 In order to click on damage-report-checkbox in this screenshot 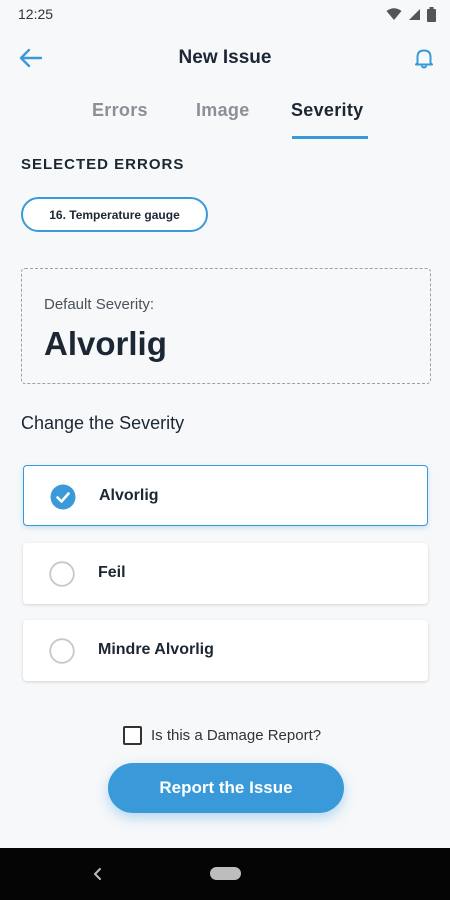, I will do `click(132, 735)`.